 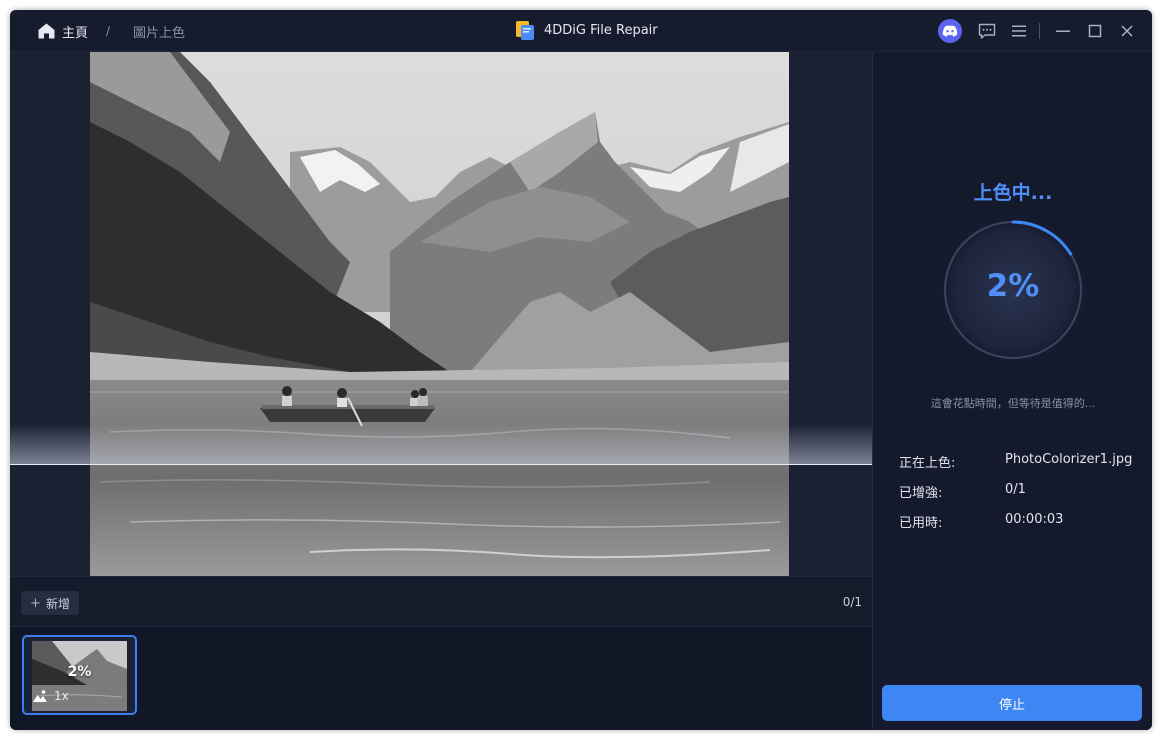 I want to click on info-label-elapsed: 已用時:, so click(x=921, y=523).